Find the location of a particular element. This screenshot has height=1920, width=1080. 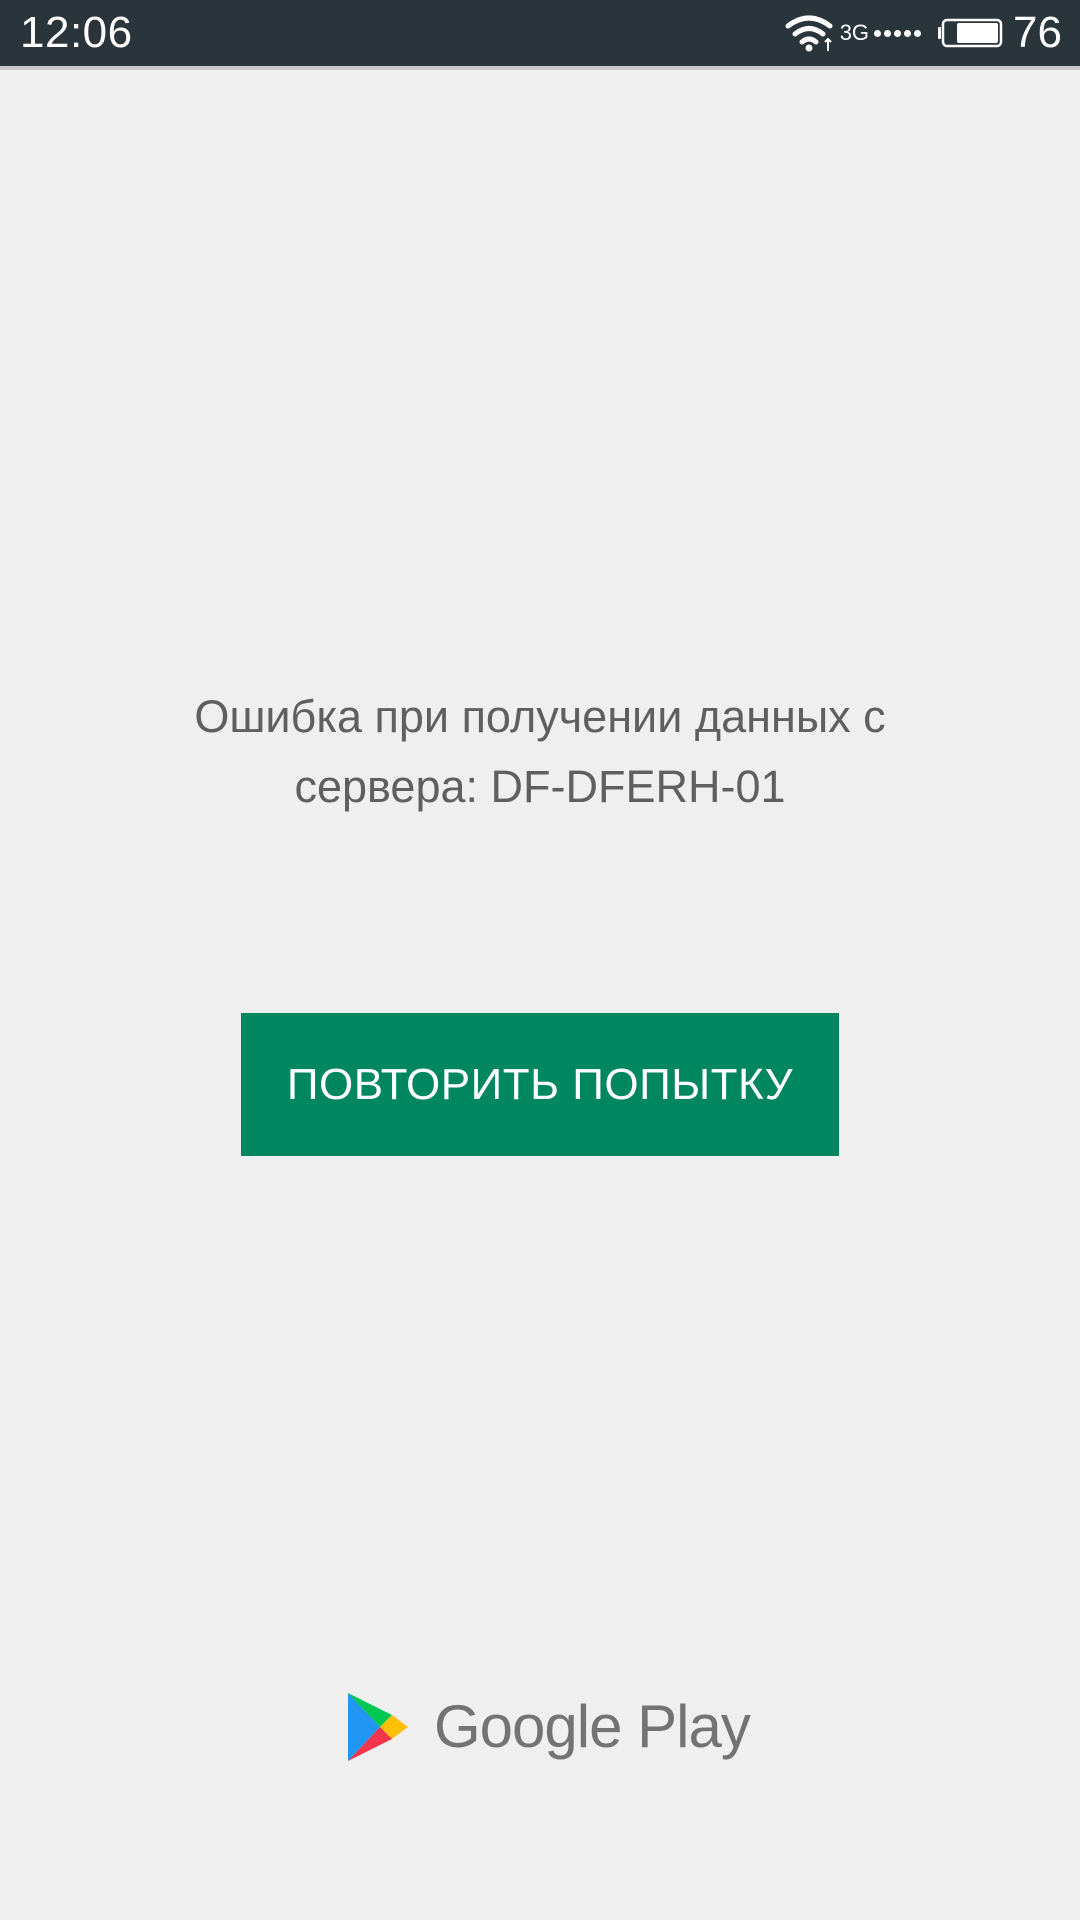

signal-strength-icon is located at coordinates (896, 33).